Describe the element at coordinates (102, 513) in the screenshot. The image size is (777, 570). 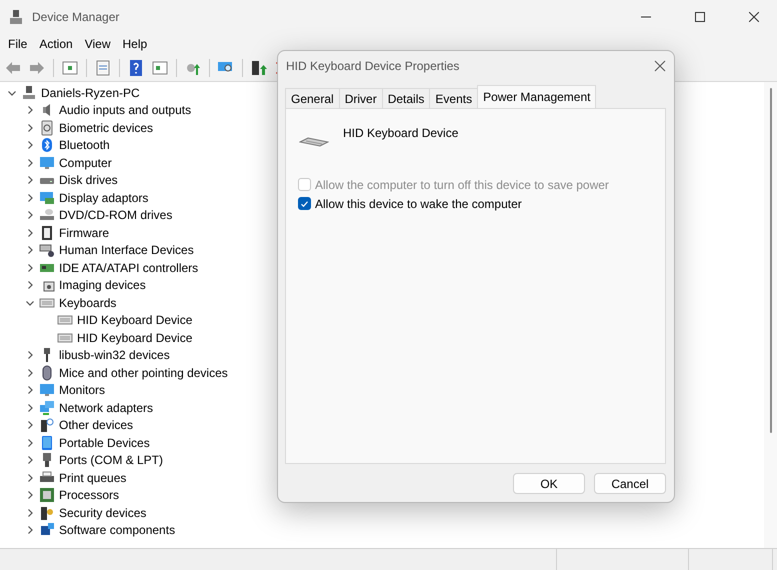
I see `tree-item: Security devices` at that location.